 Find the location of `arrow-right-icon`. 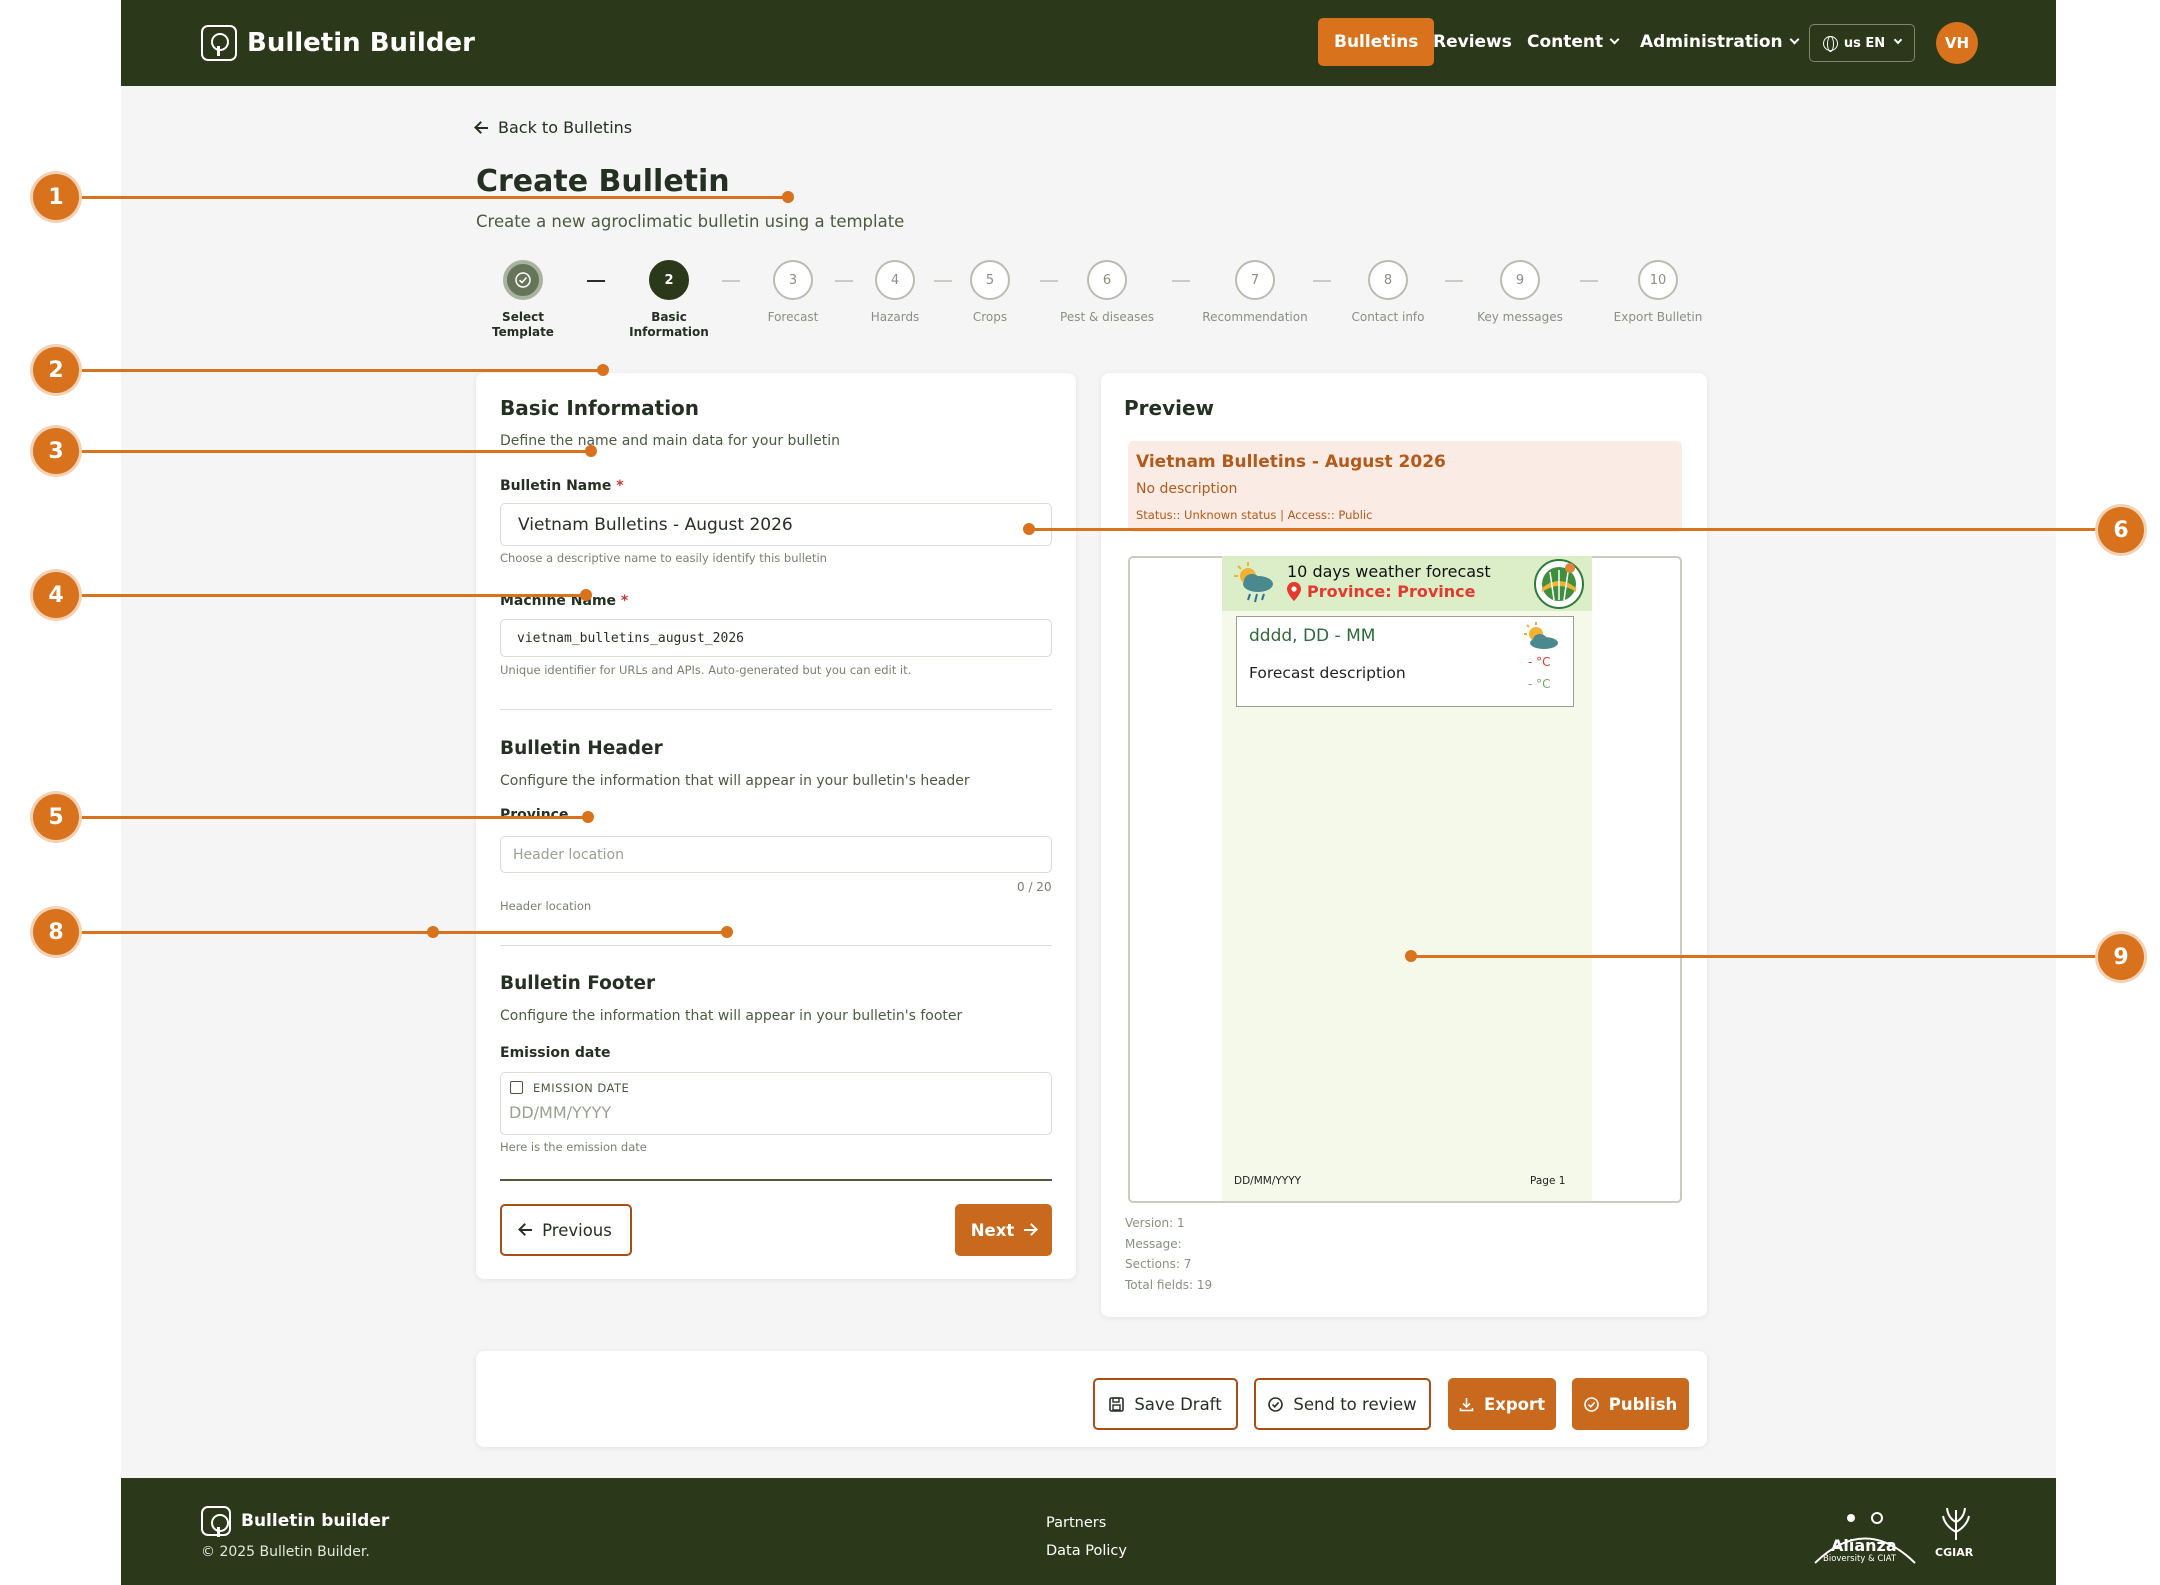

arrow-right-icon is located at coordinates (1030, 1230).